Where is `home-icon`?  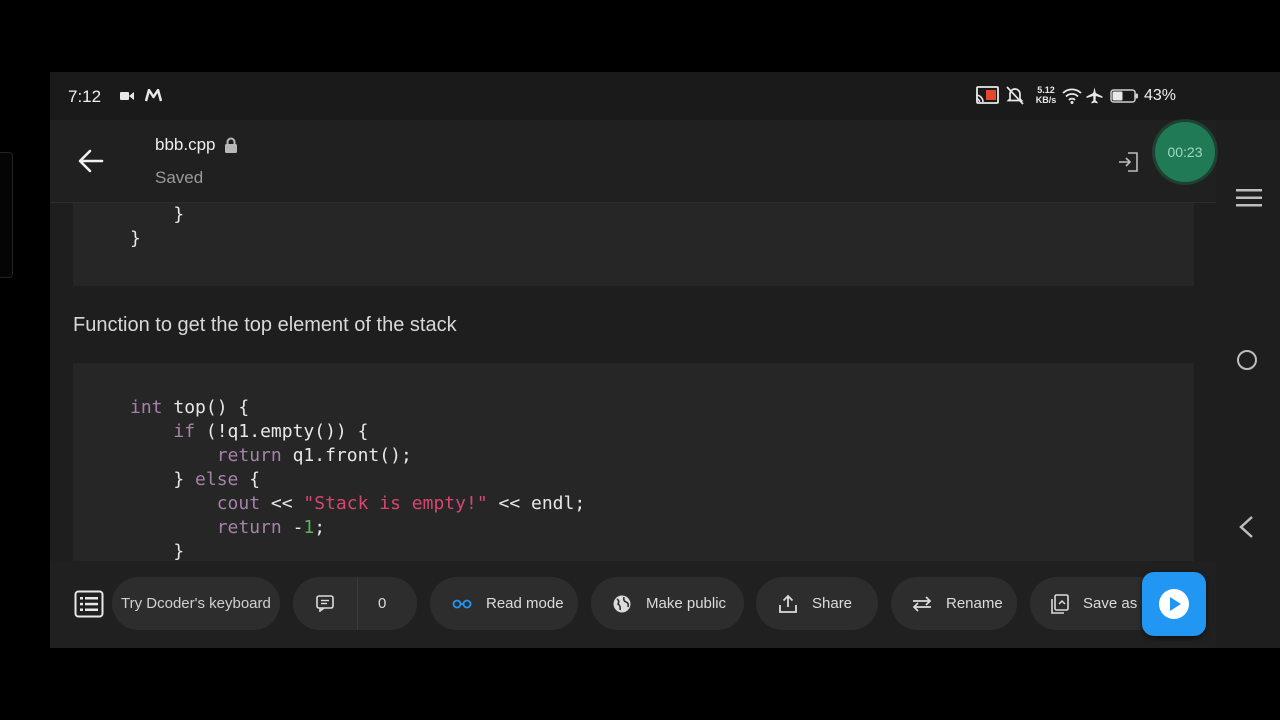
home-icon is located at coordinates (1247, 360).